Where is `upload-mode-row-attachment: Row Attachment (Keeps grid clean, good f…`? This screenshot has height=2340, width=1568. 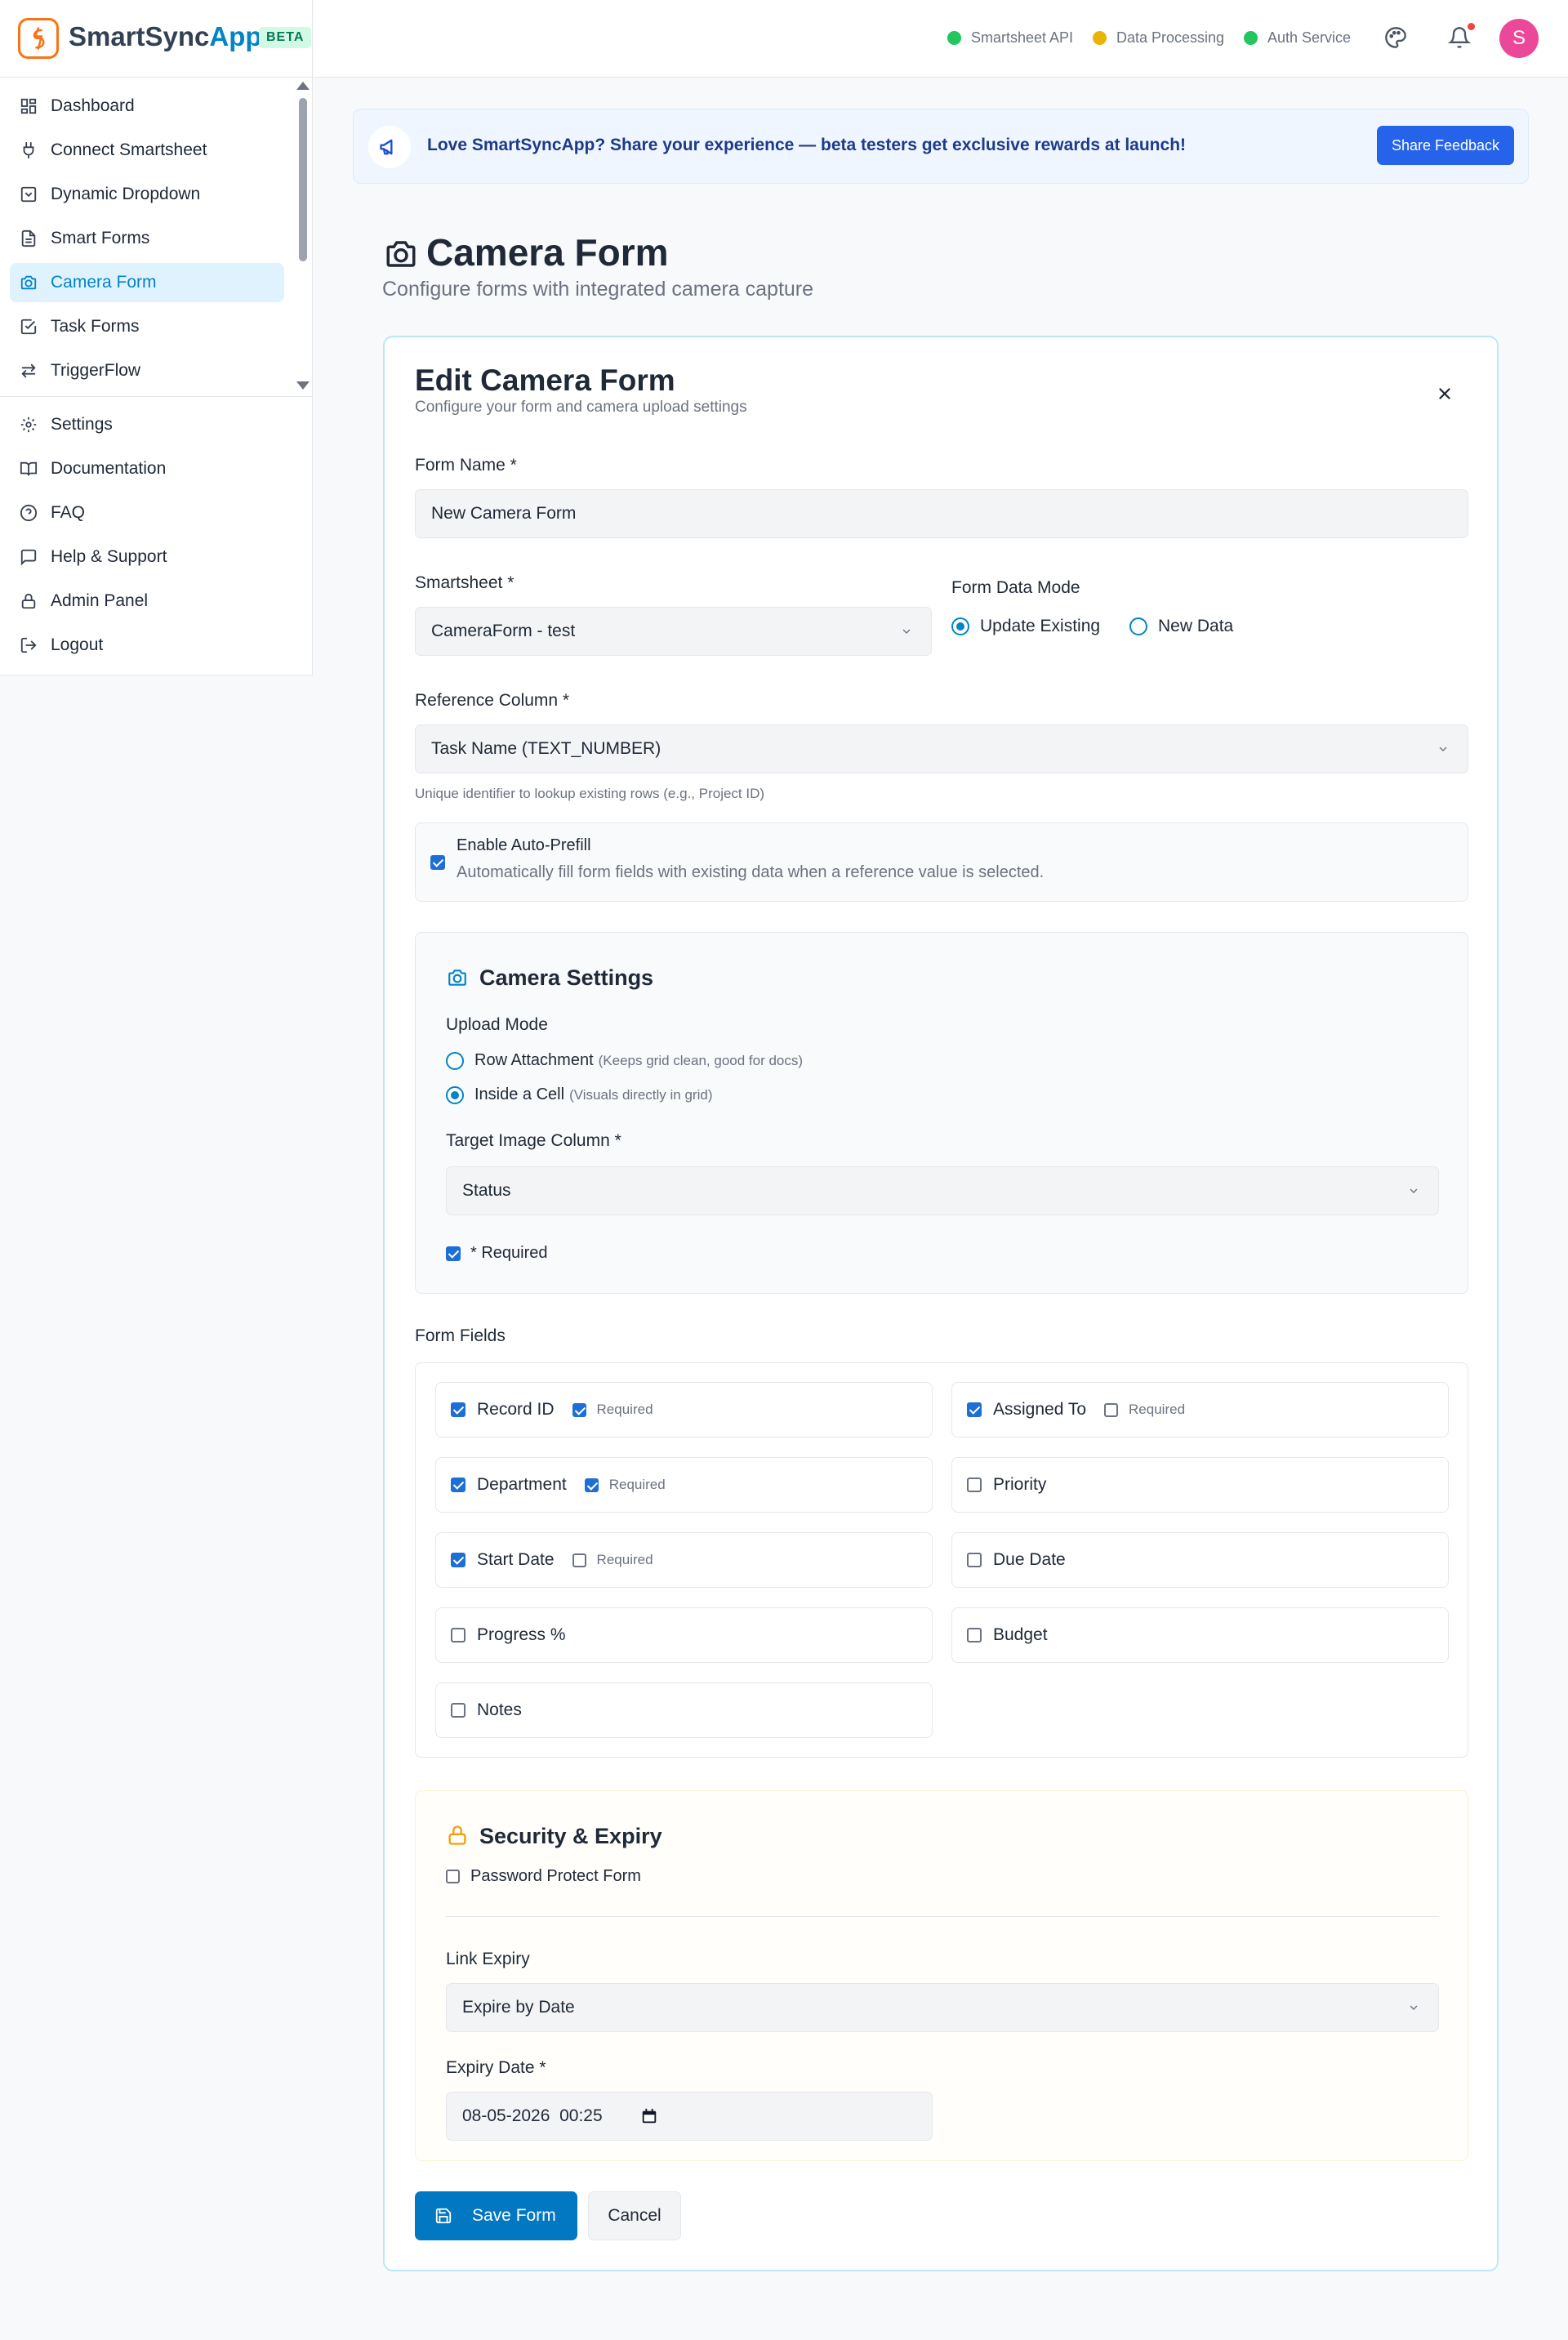 upload-mode-row-attachment: Row Attachment (Keeps grid clean, good f… is located at coordinates (624, 1060).